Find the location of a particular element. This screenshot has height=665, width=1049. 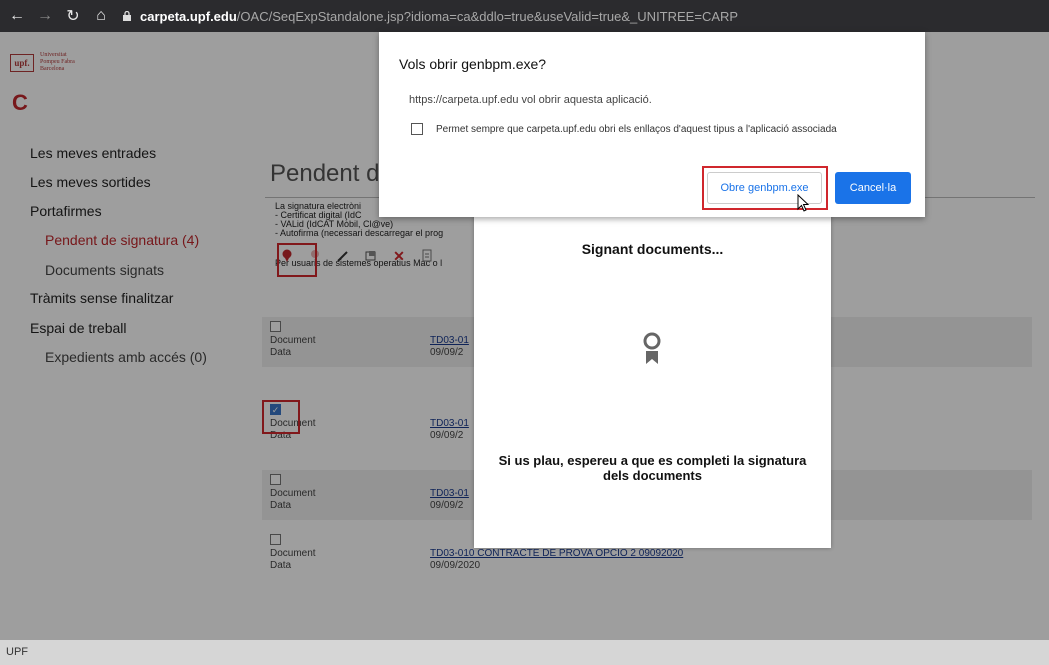

back-icon: ← is located at coordinates (17, 16).